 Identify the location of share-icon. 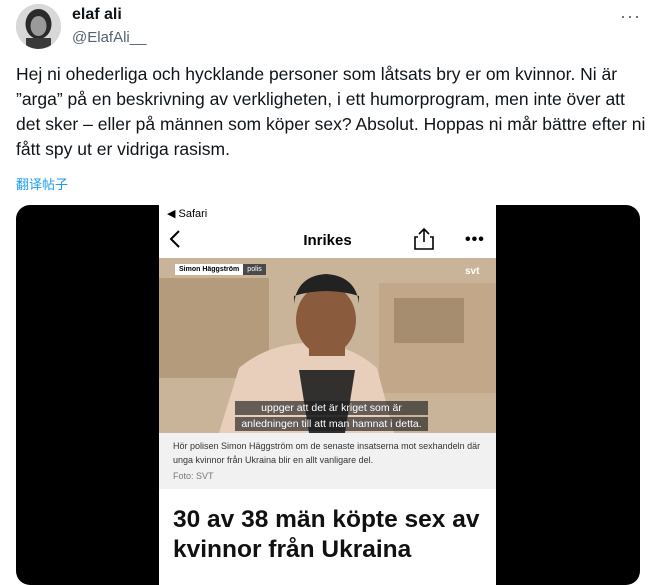
(424, 238).